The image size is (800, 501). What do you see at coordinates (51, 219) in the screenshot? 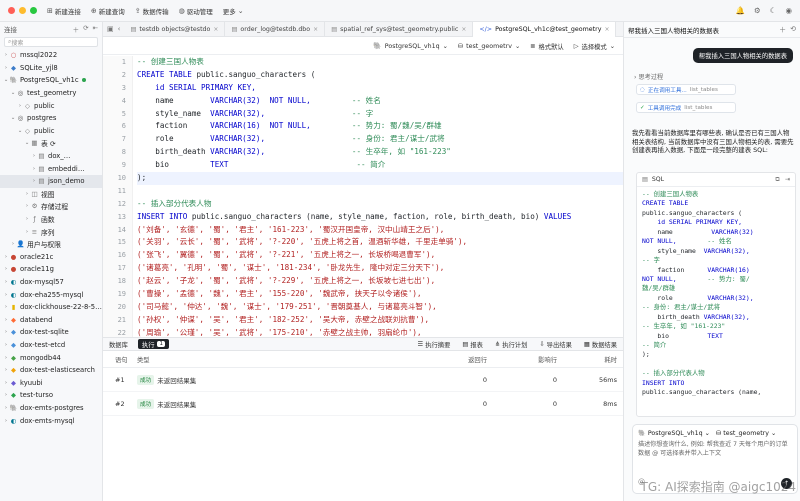
I see `sidebar-tree-item: › ƒ 函数` at bounding box center [51, 219].